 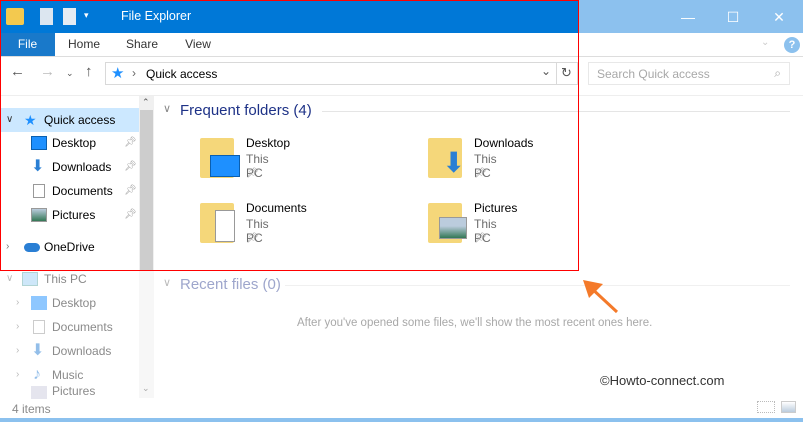 What do you see at coordinates (47, 71) in the screenshot?
I see `forward-button: →` at bounding box center [47, 71].